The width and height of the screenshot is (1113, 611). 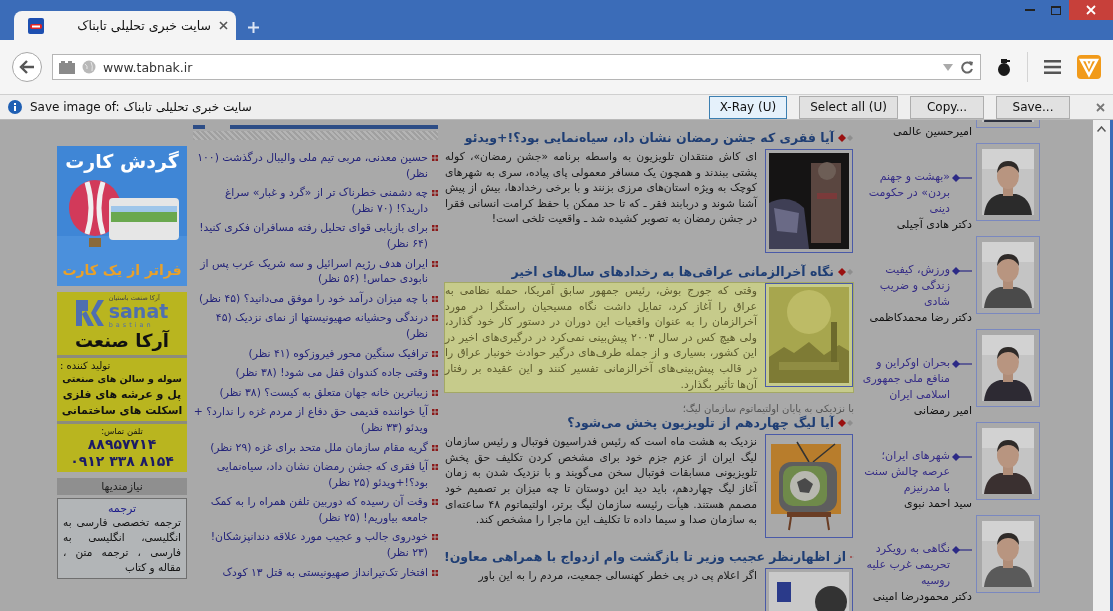 I want to click on news-link: حسین معدنی، مربی تیم ملی والیبال درگذشت (۱۰۰ نظر), so click(x=310, y=166).